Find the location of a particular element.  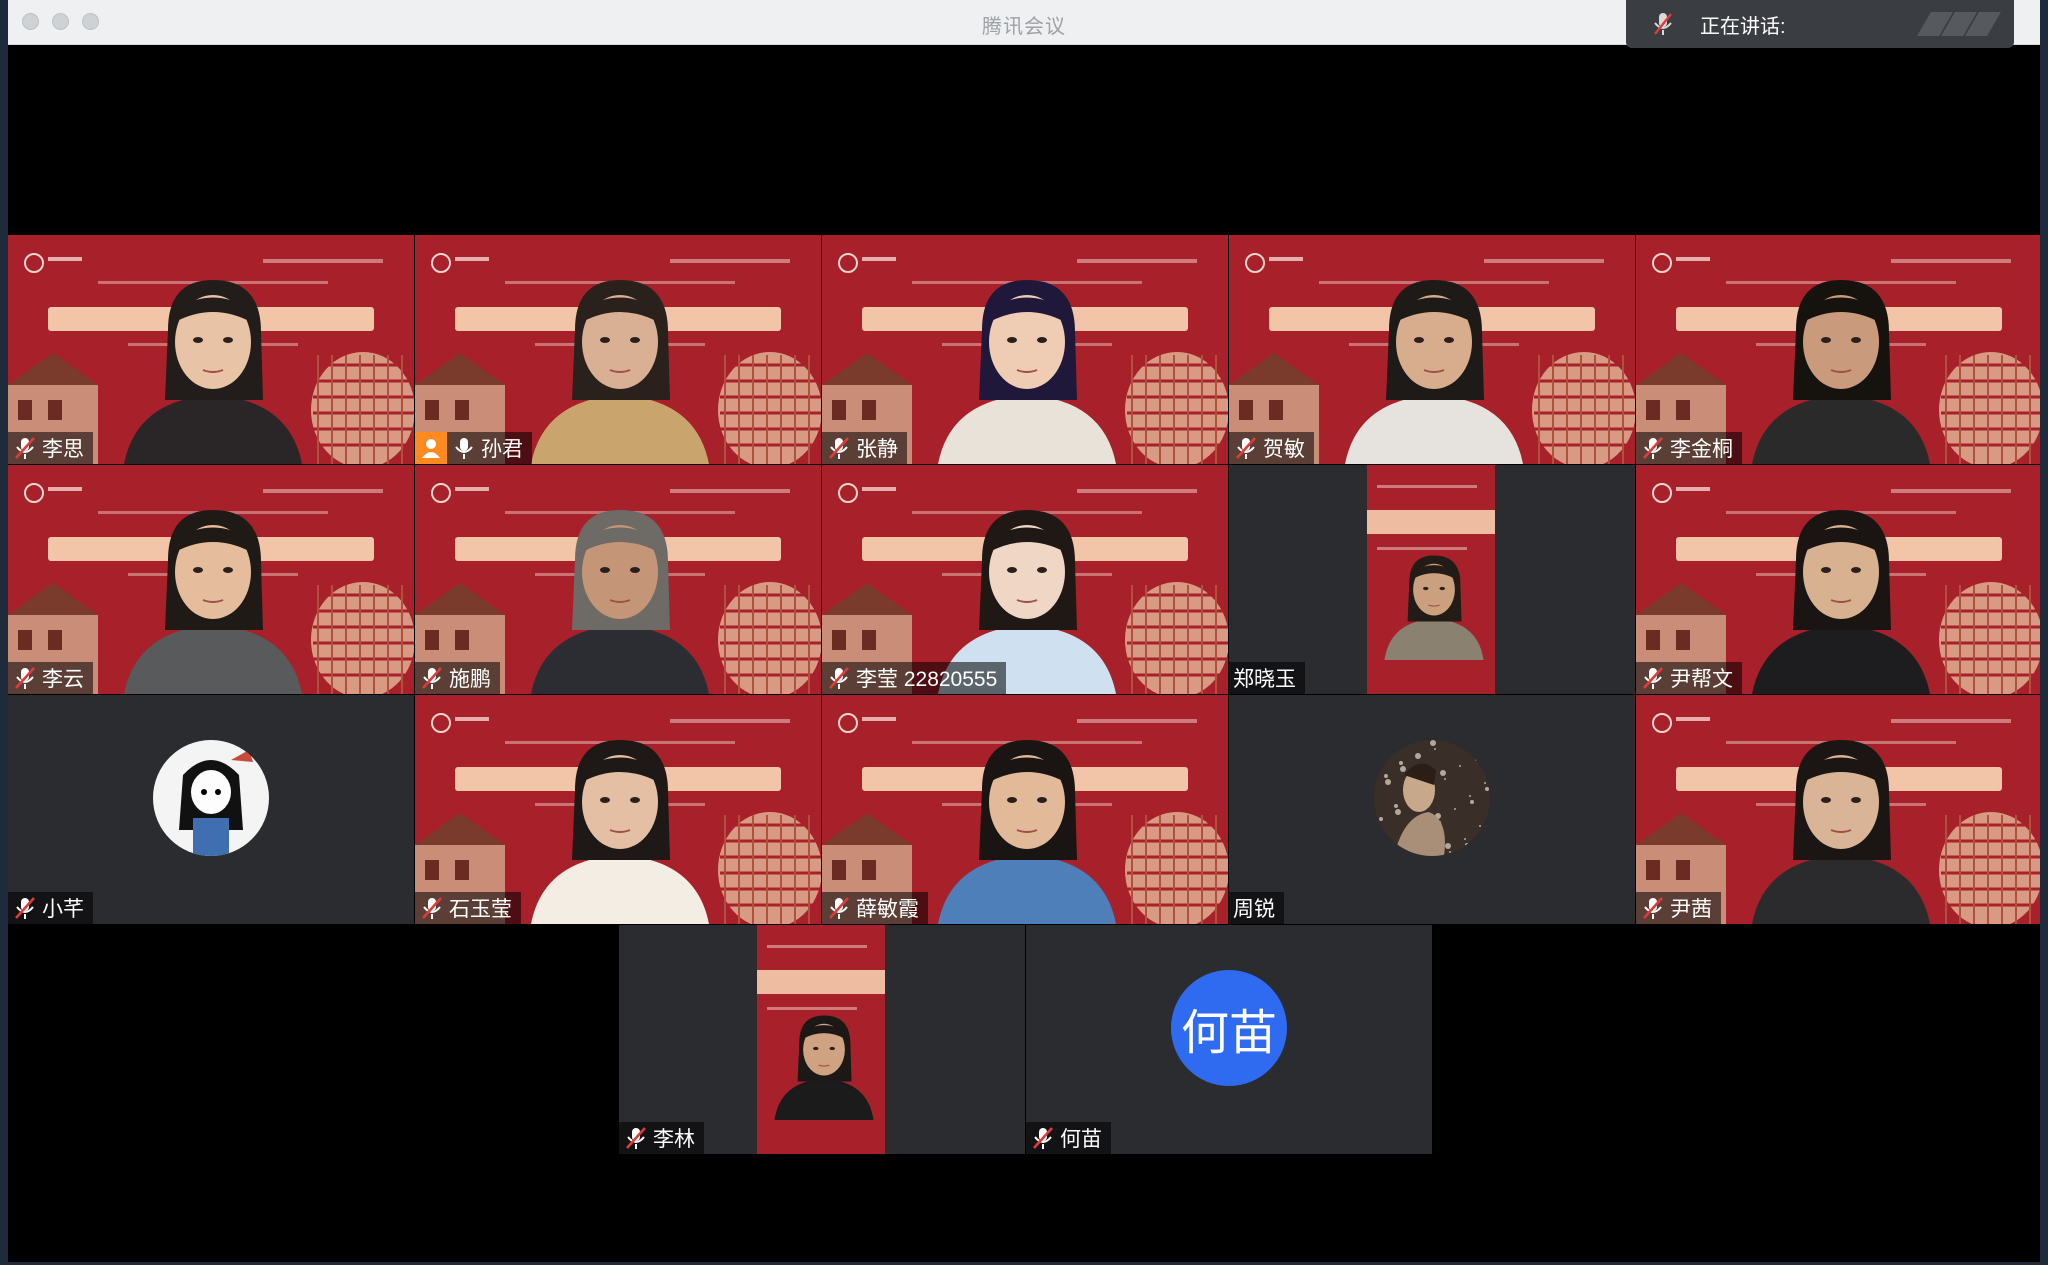

participant-name-tag: 李林 is located at coordinates (661, 1138).